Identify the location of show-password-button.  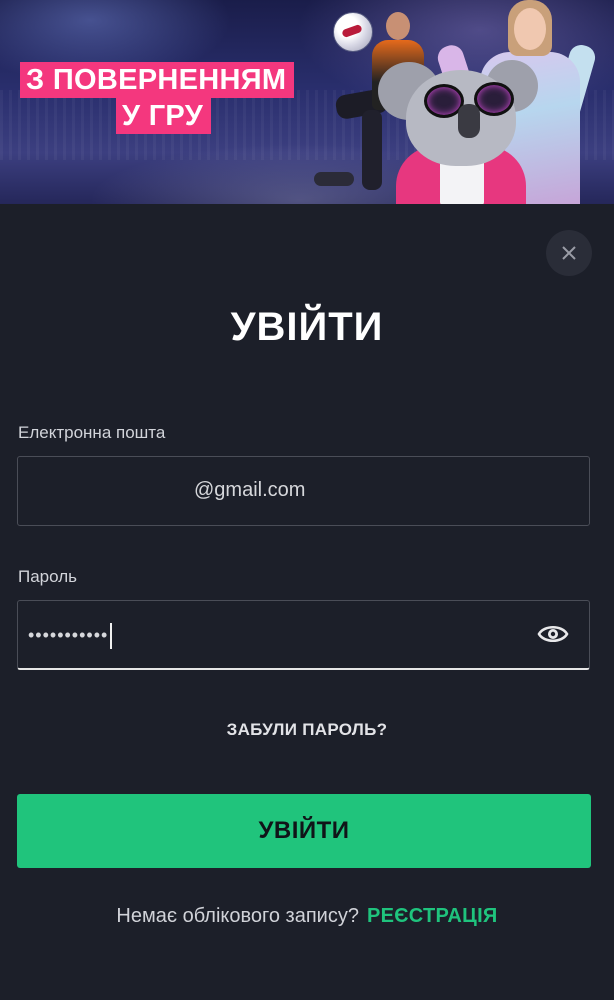
(553, 634).